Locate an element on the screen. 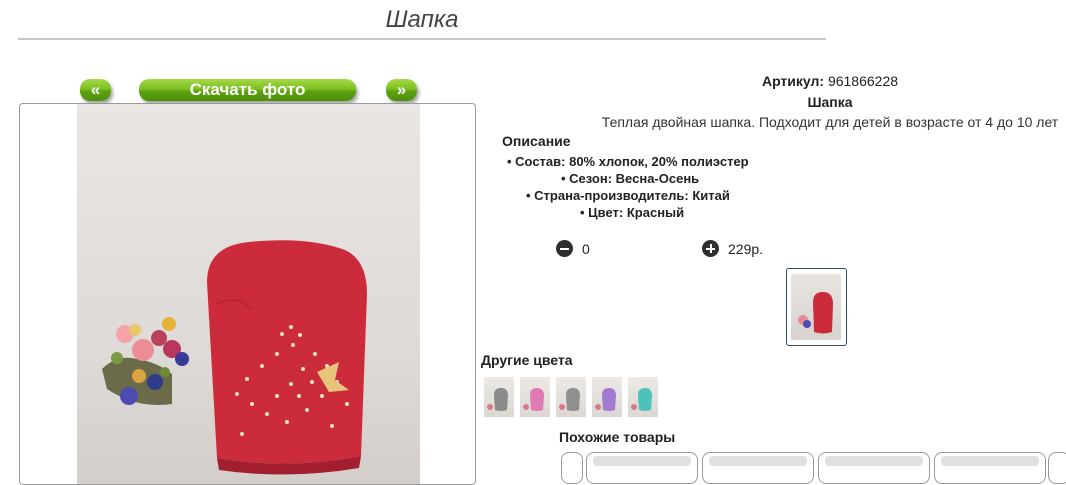 The image size is (1066, 485). price: 229р. is located at coordinates (746, 249).